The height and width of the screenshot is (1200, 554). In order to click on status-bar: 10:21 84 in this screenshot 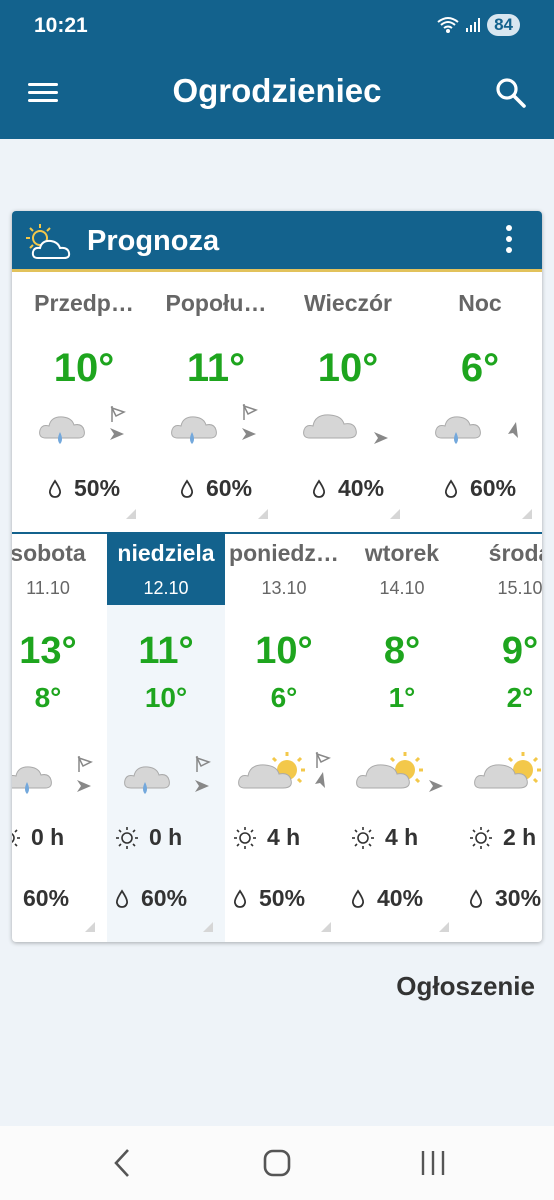, I will do `click(277, 26)`.